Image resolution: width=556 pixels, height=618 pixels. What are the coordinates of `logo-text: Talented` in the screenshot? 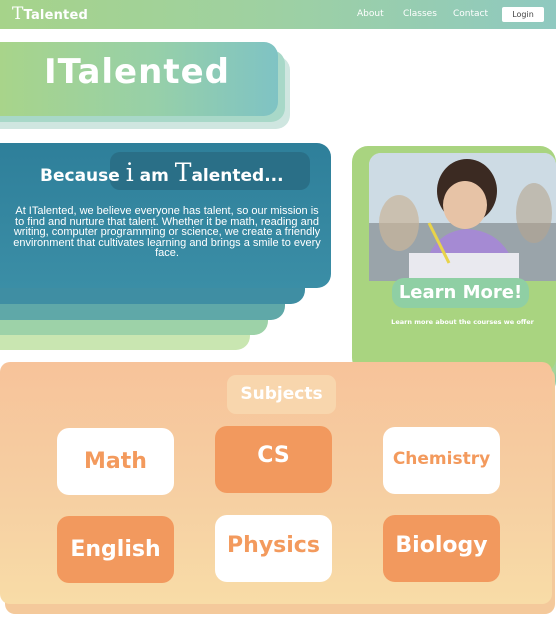 It's located at (55, 15).